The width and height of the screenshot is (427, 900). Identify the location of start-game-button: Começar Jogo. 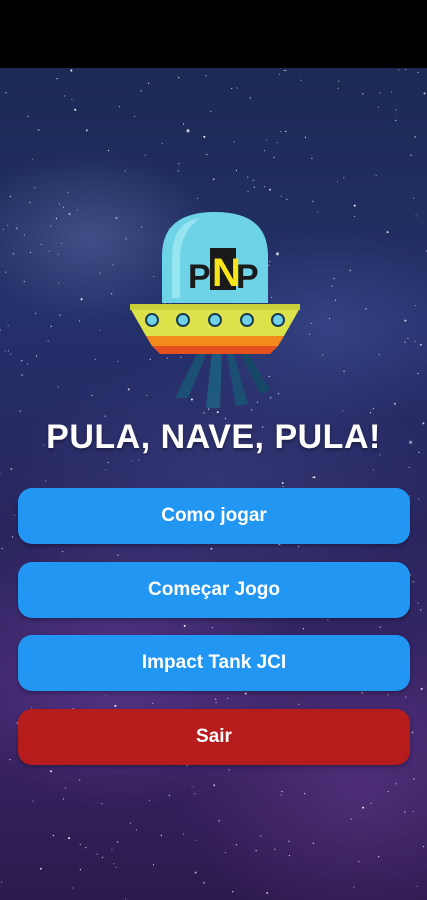
(214, 590).